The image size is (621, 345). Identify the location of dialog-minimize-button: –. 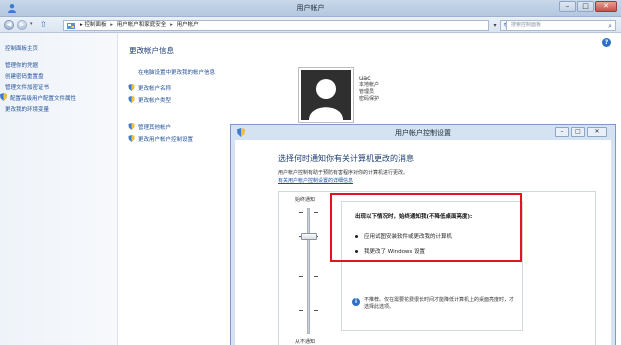
(562, 132).